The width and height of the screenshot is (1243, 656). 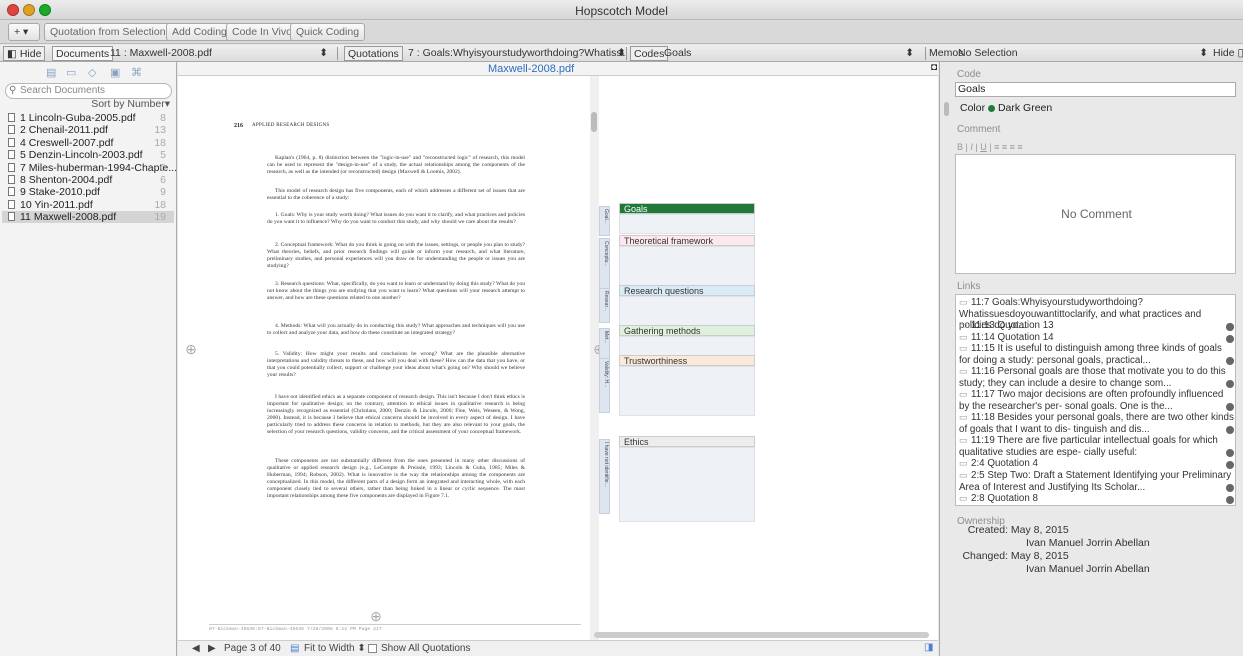 I want to click on margin-code-label: Ethics, so click(x=687, y=441).